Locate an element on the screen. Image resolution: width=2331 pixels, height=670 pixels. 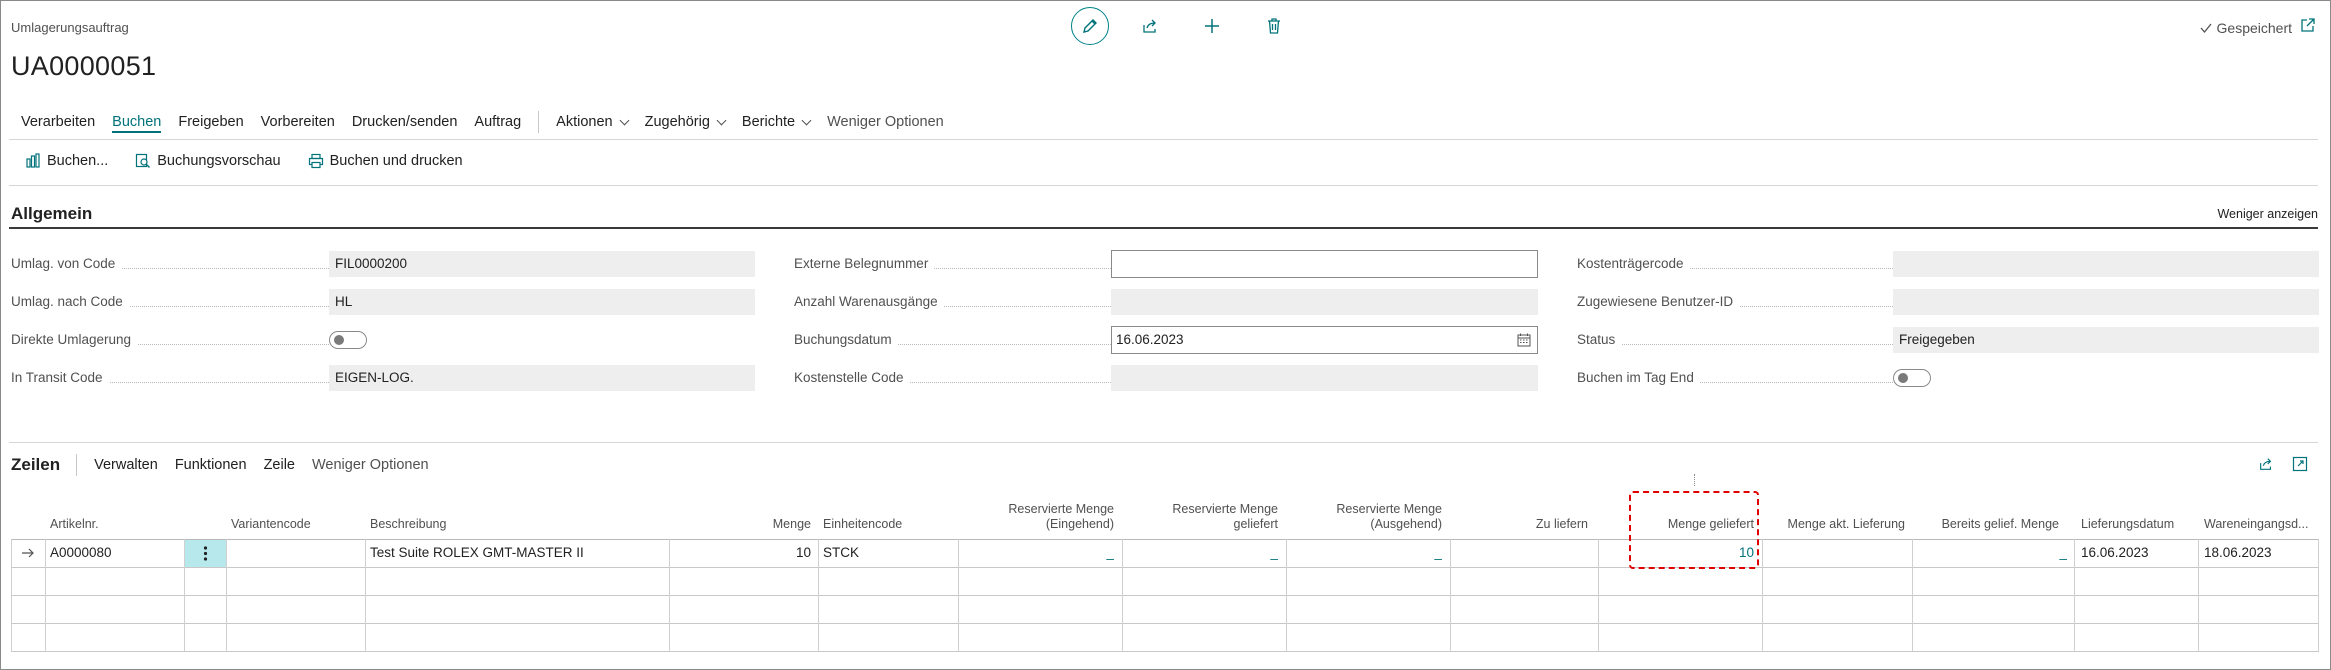
post-document-icon is located at coordinates (33, 160).